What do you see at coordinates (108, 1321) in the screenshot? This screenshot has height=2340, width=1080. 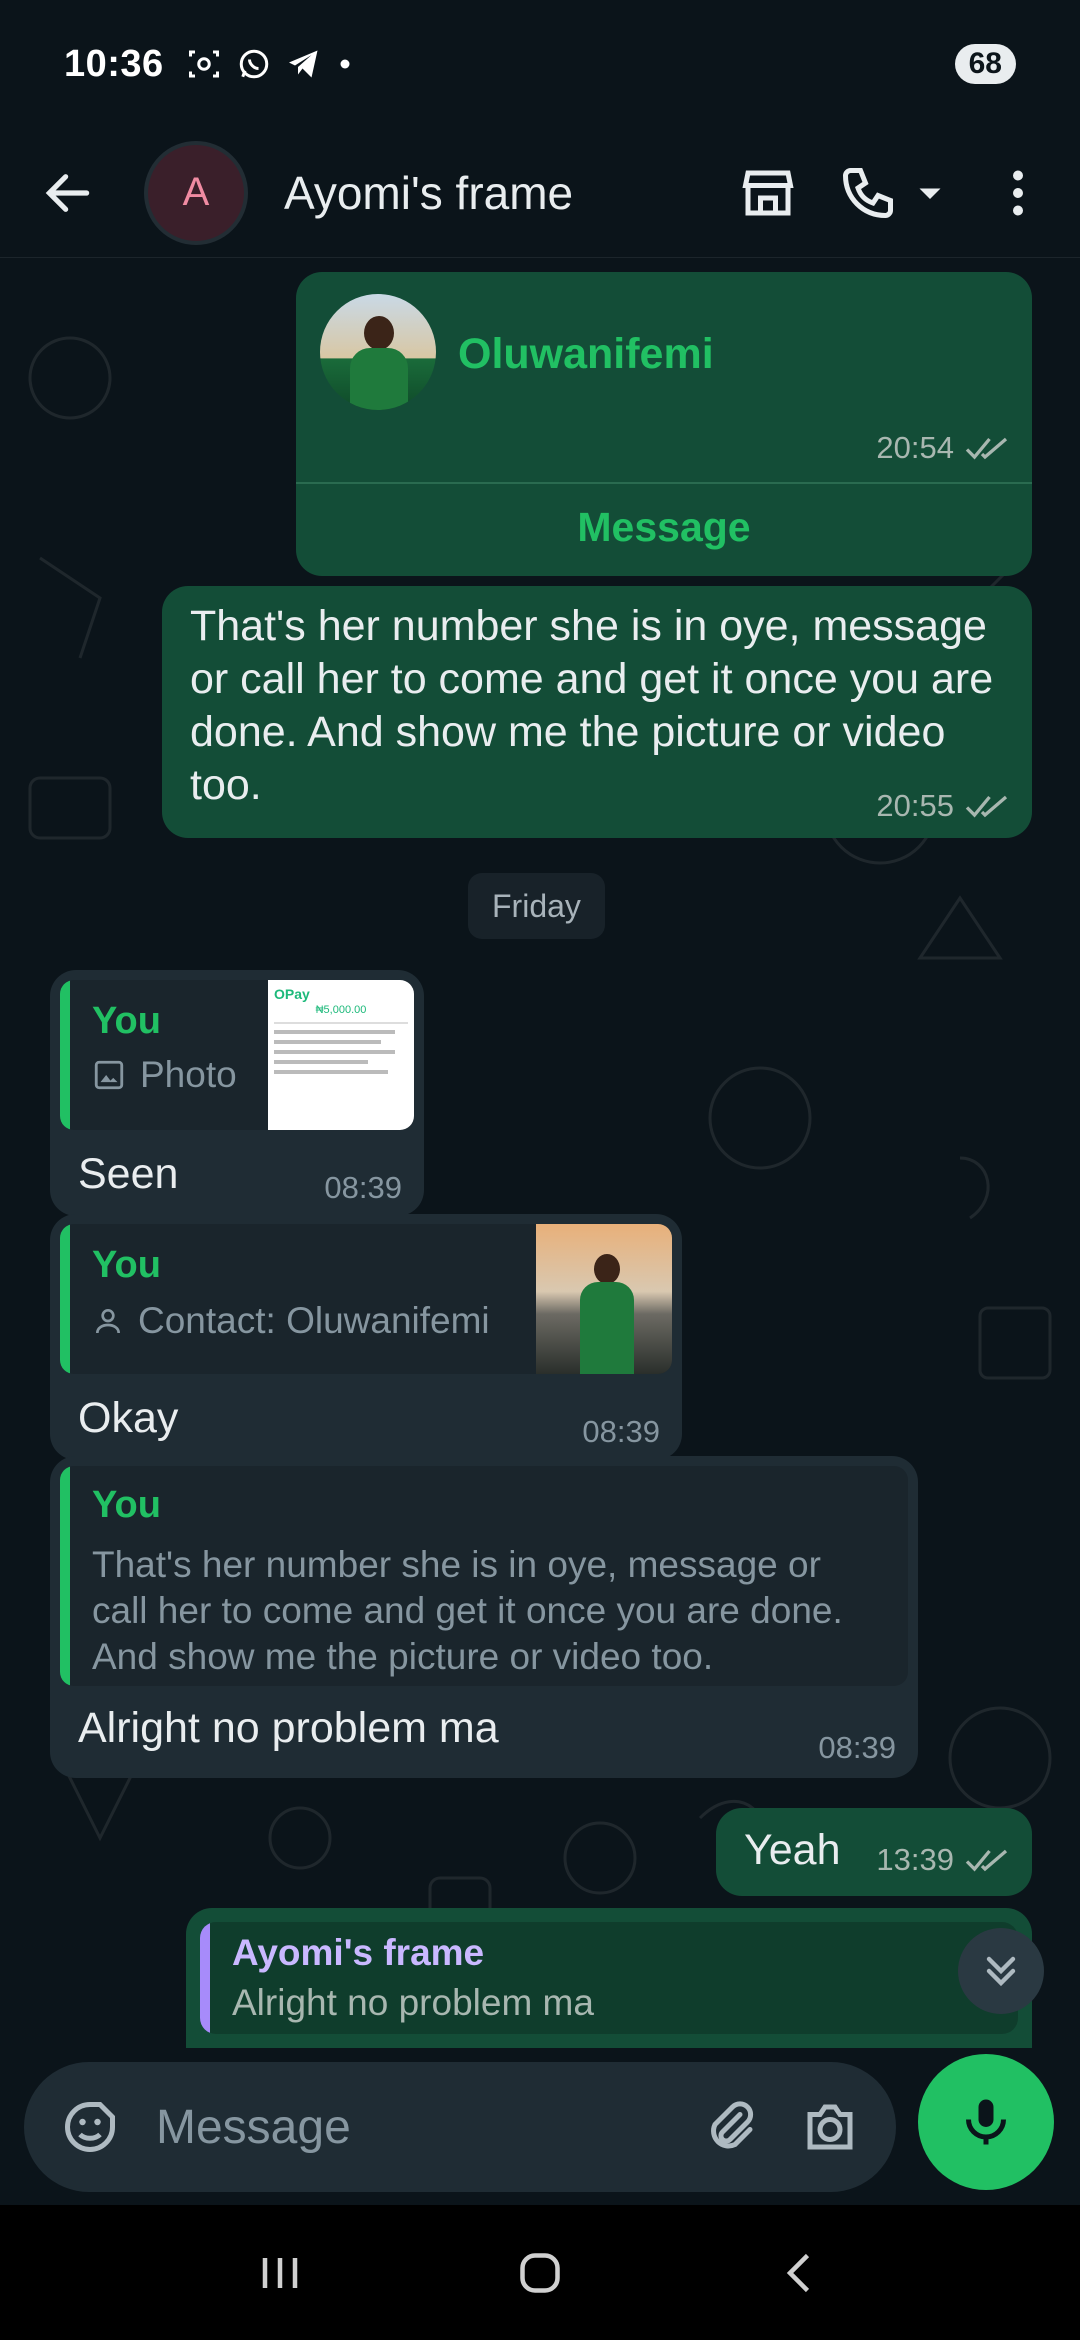 I see `person-icon` at bounding box center [108, 1321].